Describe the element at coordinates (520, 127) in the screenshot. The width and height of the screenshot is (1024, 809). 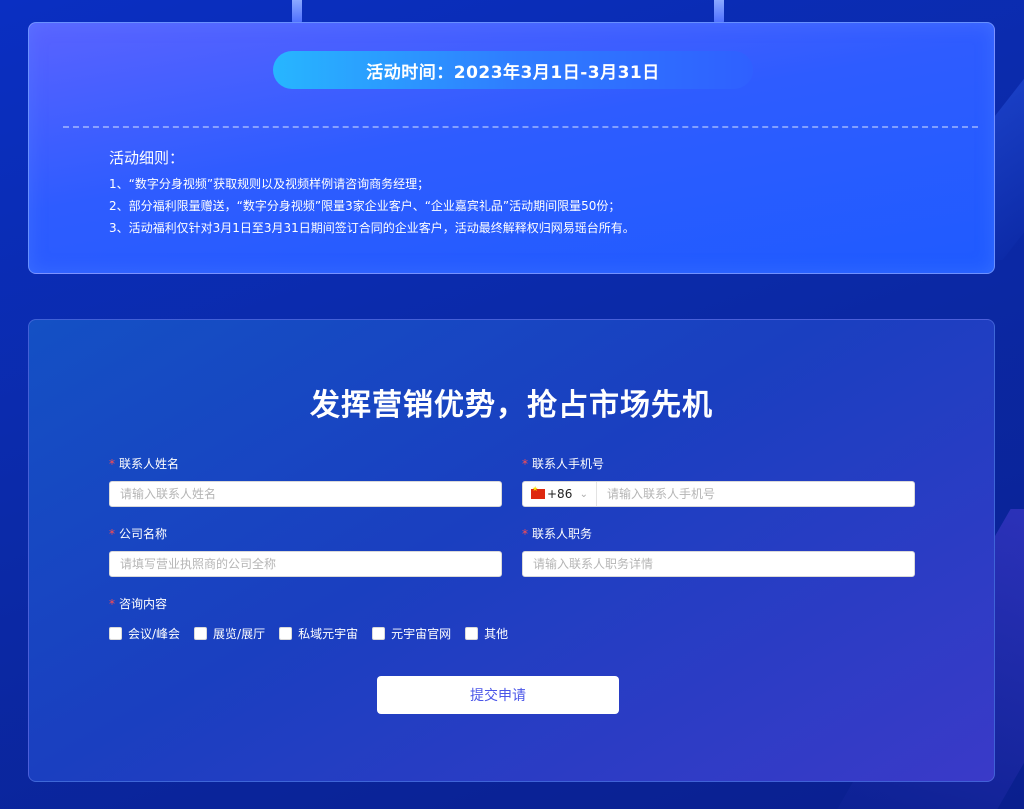
I see `dashed-divider` at that location.